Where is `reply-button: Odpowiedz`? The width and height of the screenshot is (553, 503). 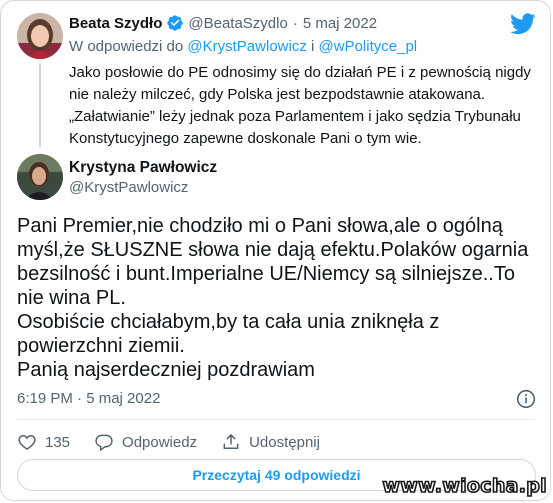
reply-button: Odpowiedz is located at coordinates (145, 442).